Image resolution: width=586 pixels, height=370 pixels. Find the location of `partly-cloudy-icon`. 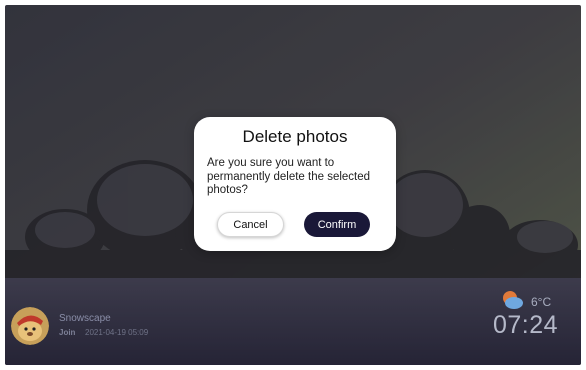

partly-cloudy-icon is located at coordinates (512, 300).